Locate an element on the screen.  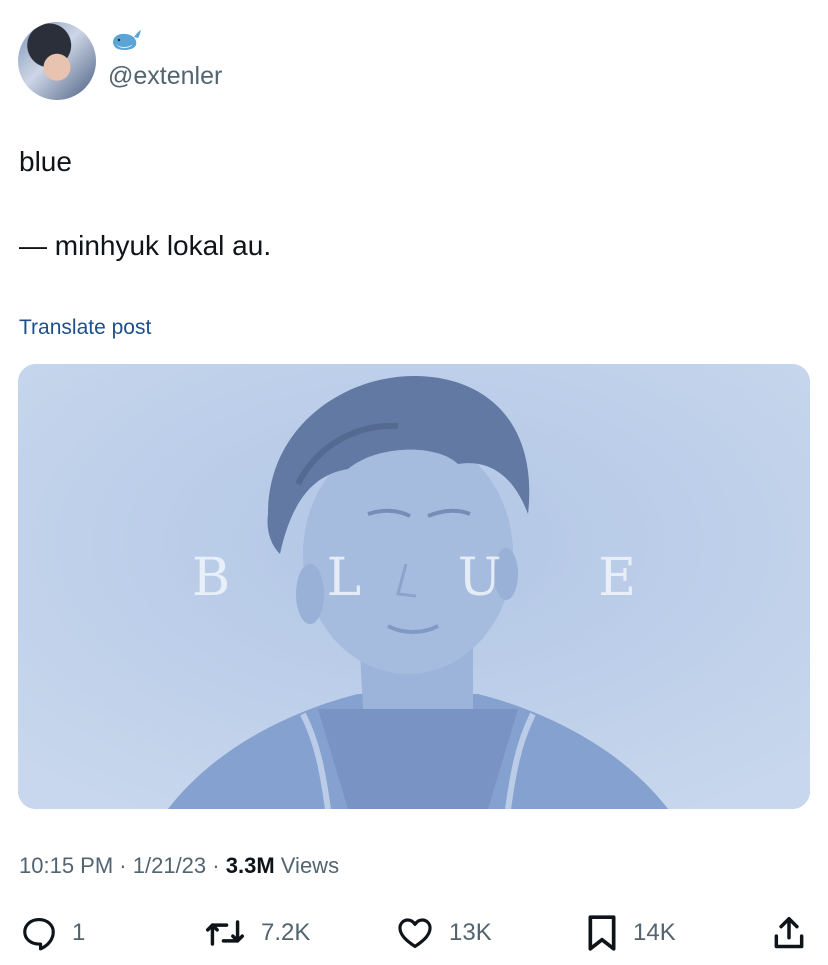
reply-icon is located at coordinates (39, 934).